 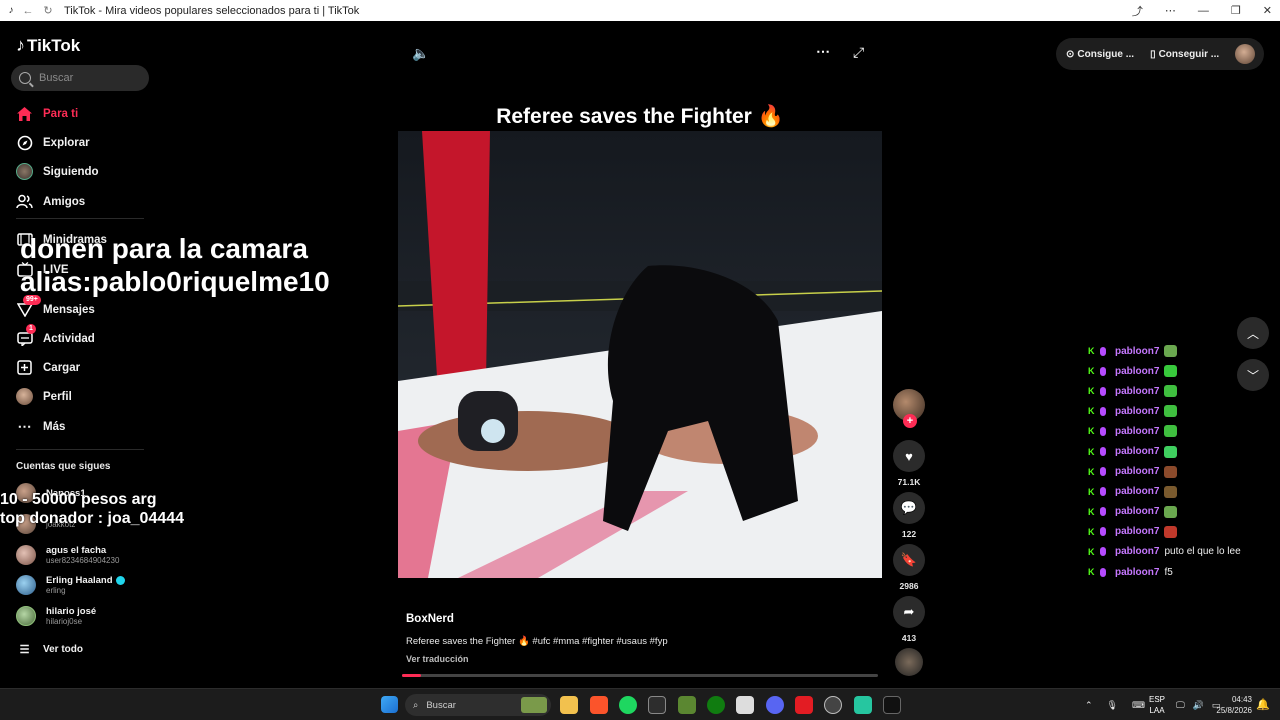 What do you see at coordinates (389, 704) in the screenshot?
I see `windows-start-icon` at bounding box center [389, 704].